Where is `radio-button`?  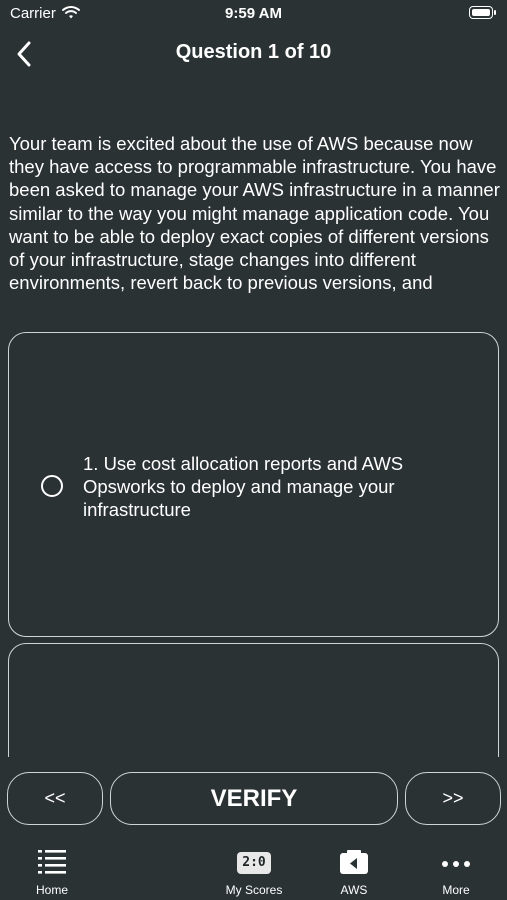
radio-button is located at coordinates (52, 486).